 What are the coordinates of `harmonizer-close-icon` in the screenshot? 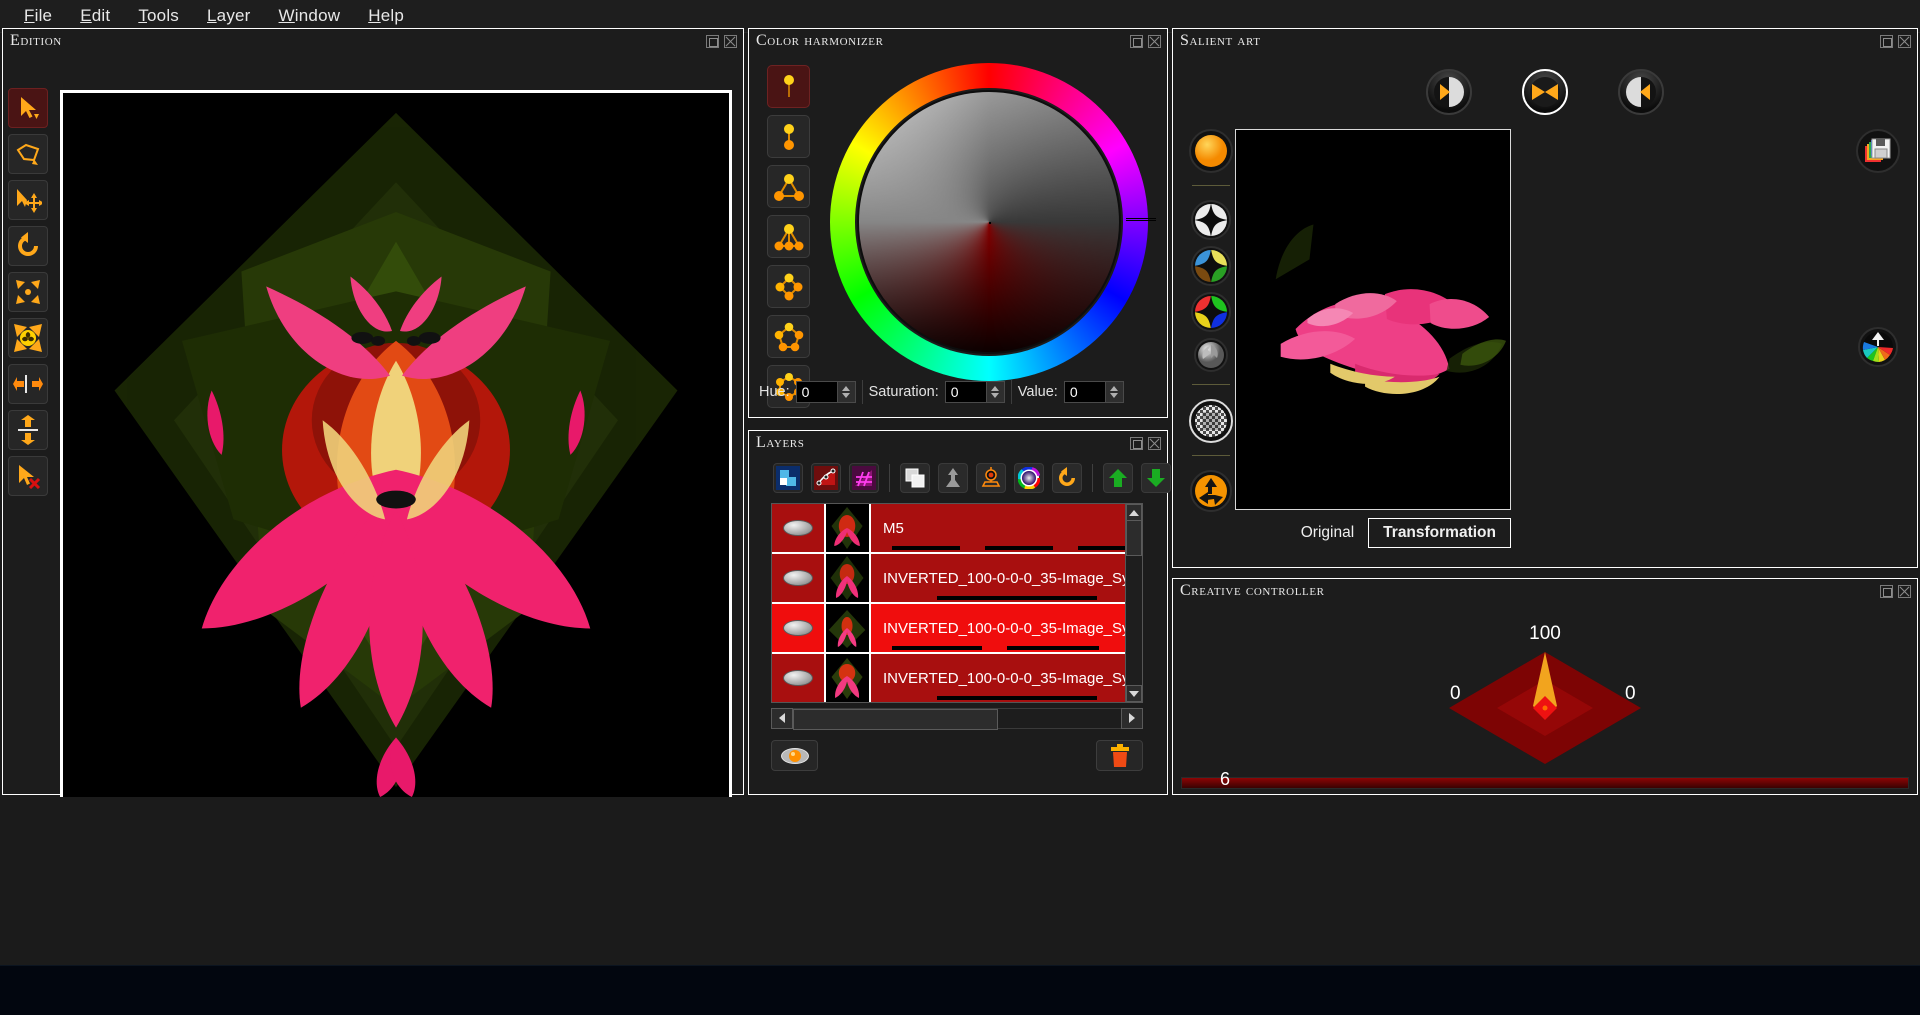 It's located at (1154, 41).